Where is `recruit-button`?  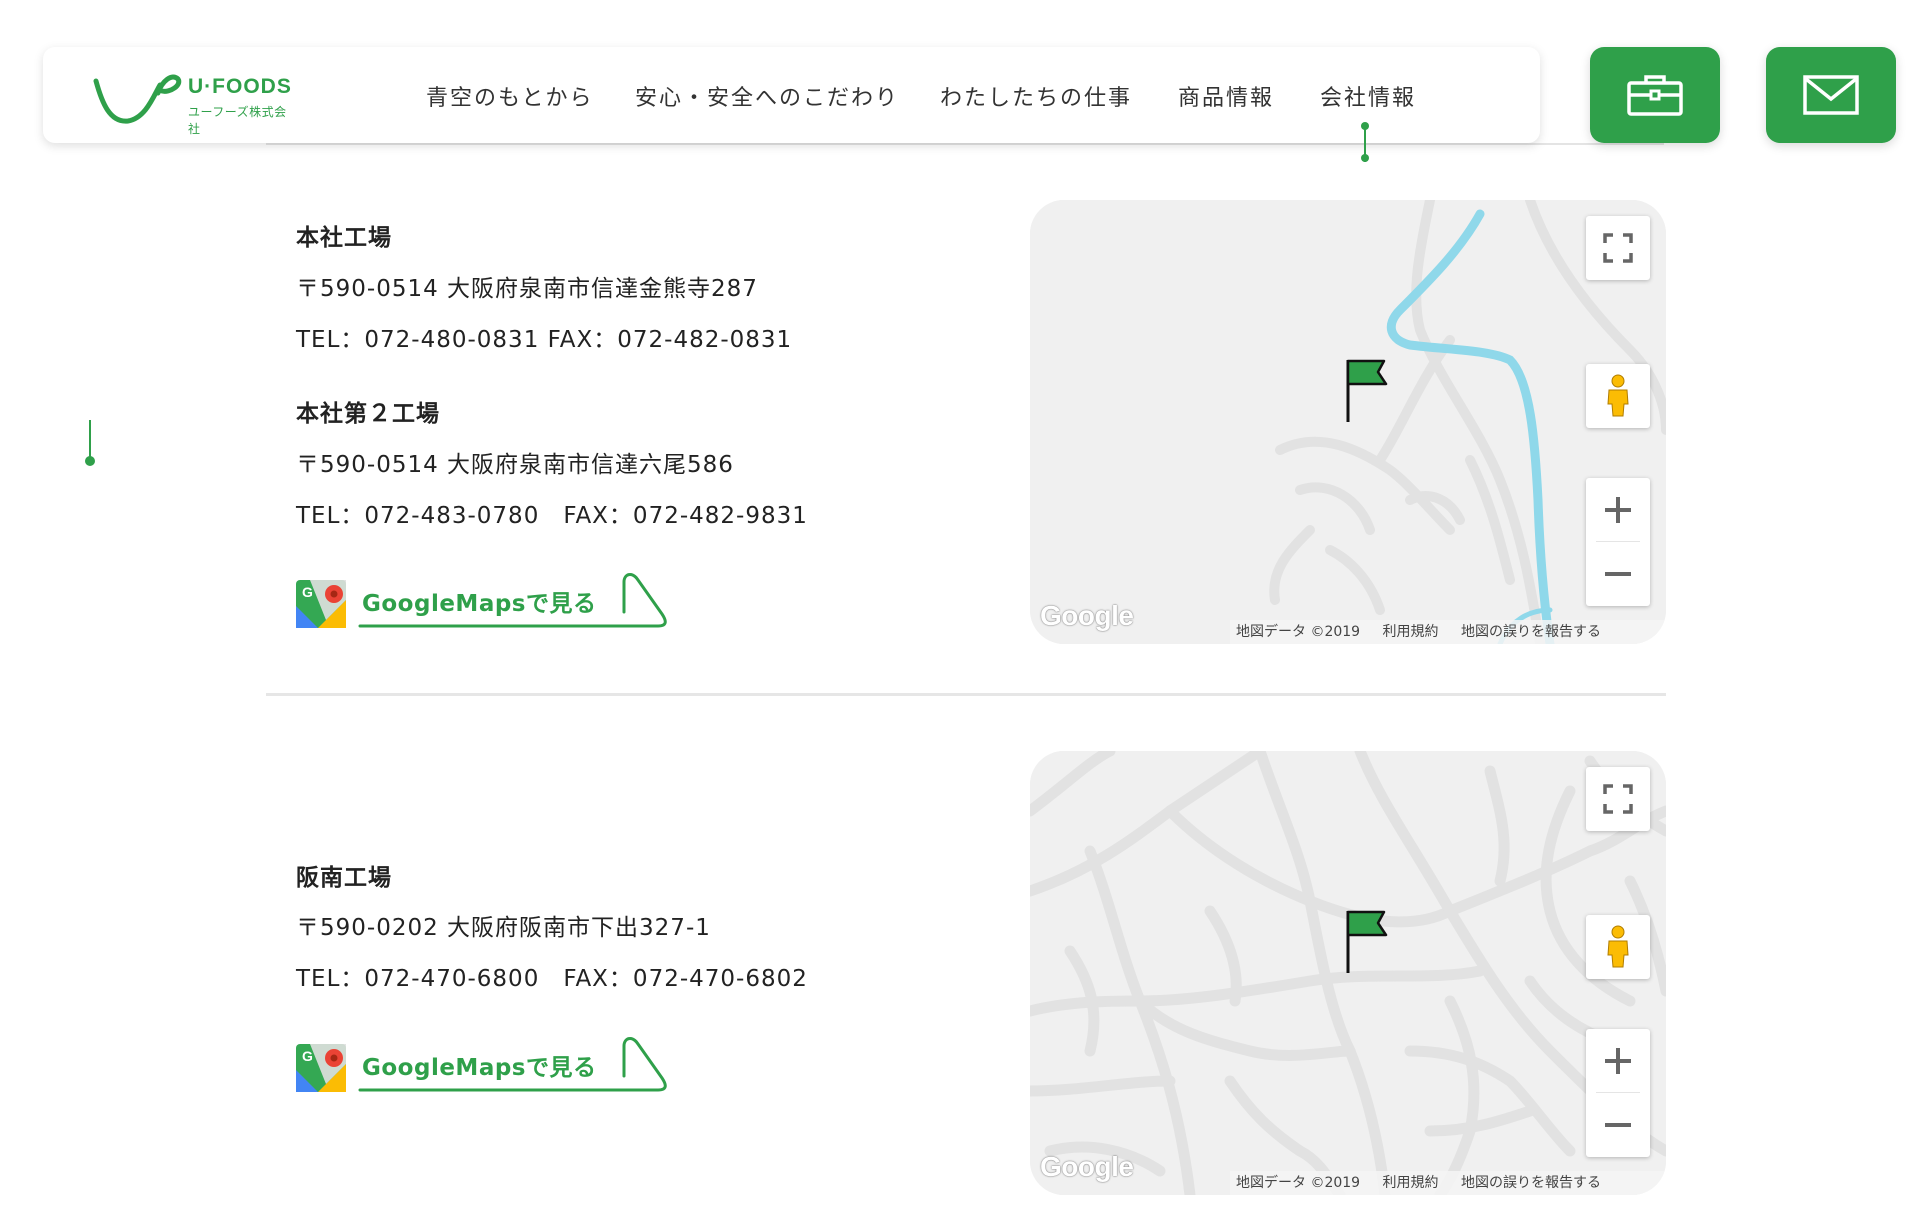
recruit-button is located at coordinates (1655, 95).